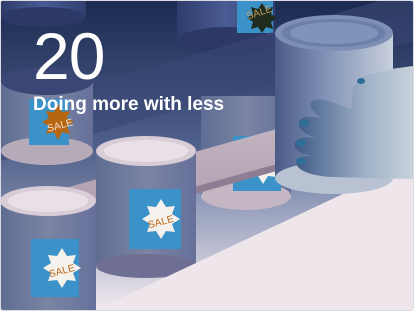 The width and height of the screenshot is (414, 312). What do you see at coordinates (69, 56) in the screenshot?
I see `article-number: 20` at bounding box center [69, 56].